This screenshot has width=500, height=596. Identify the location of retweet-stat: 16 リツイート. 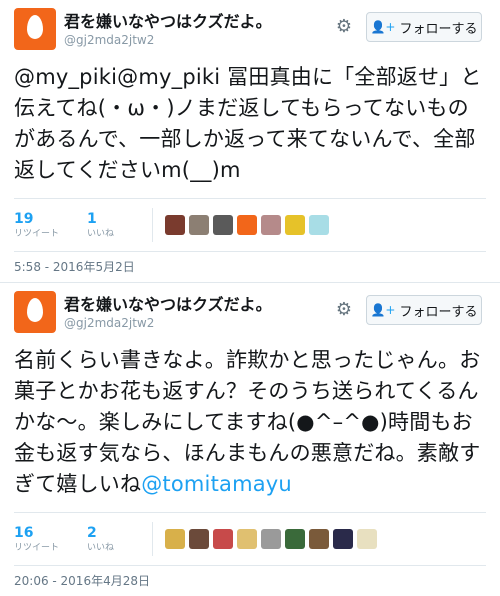
(36, 539).